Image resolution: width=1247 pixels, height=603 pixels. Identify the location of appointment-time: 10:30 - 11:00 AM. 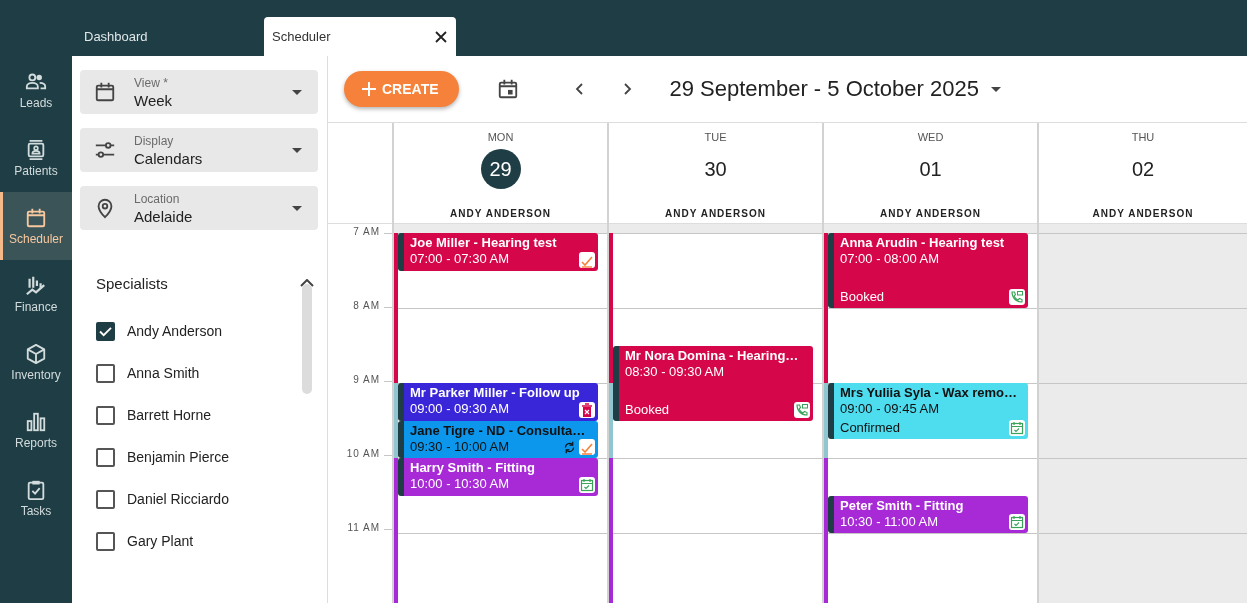
(889, 521).